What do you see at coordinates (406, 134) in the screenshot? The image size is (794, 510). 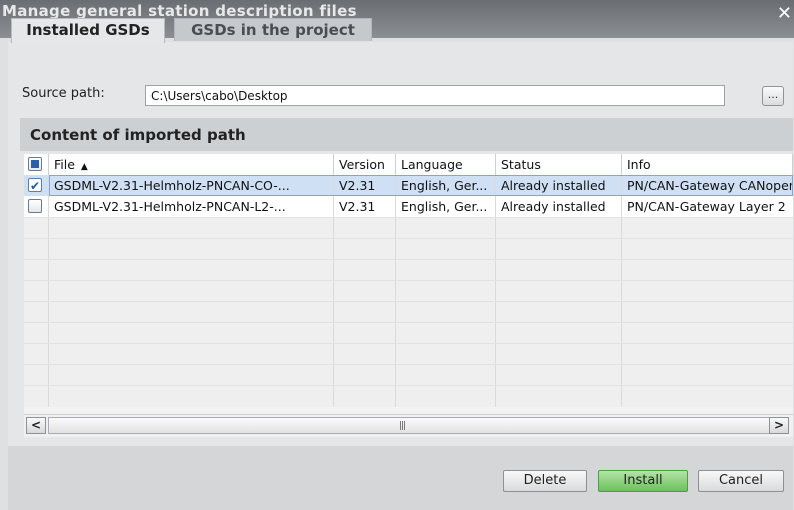 I see `content-section-header: Content of imported path` at bounding box center [406, 134].